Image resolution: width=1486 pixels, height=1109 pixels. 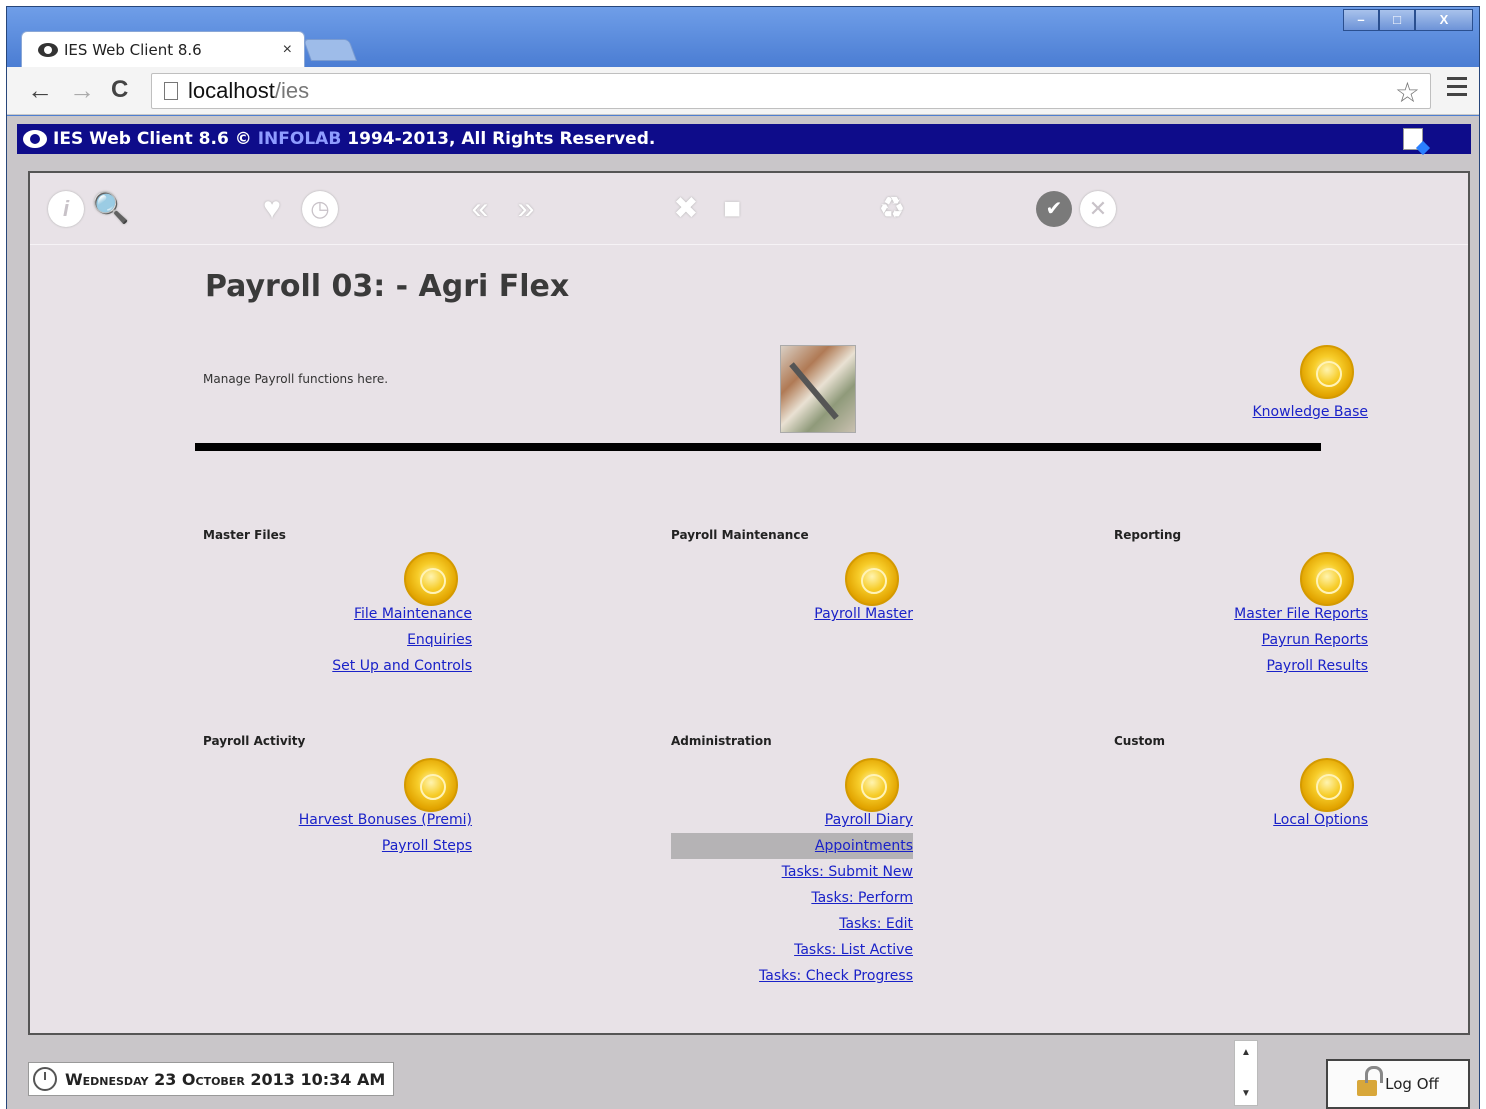 What do you see at coordinates (35, 139) in the screenshot?
I see `ies-logo-icon` at bounding box center [35, 139].